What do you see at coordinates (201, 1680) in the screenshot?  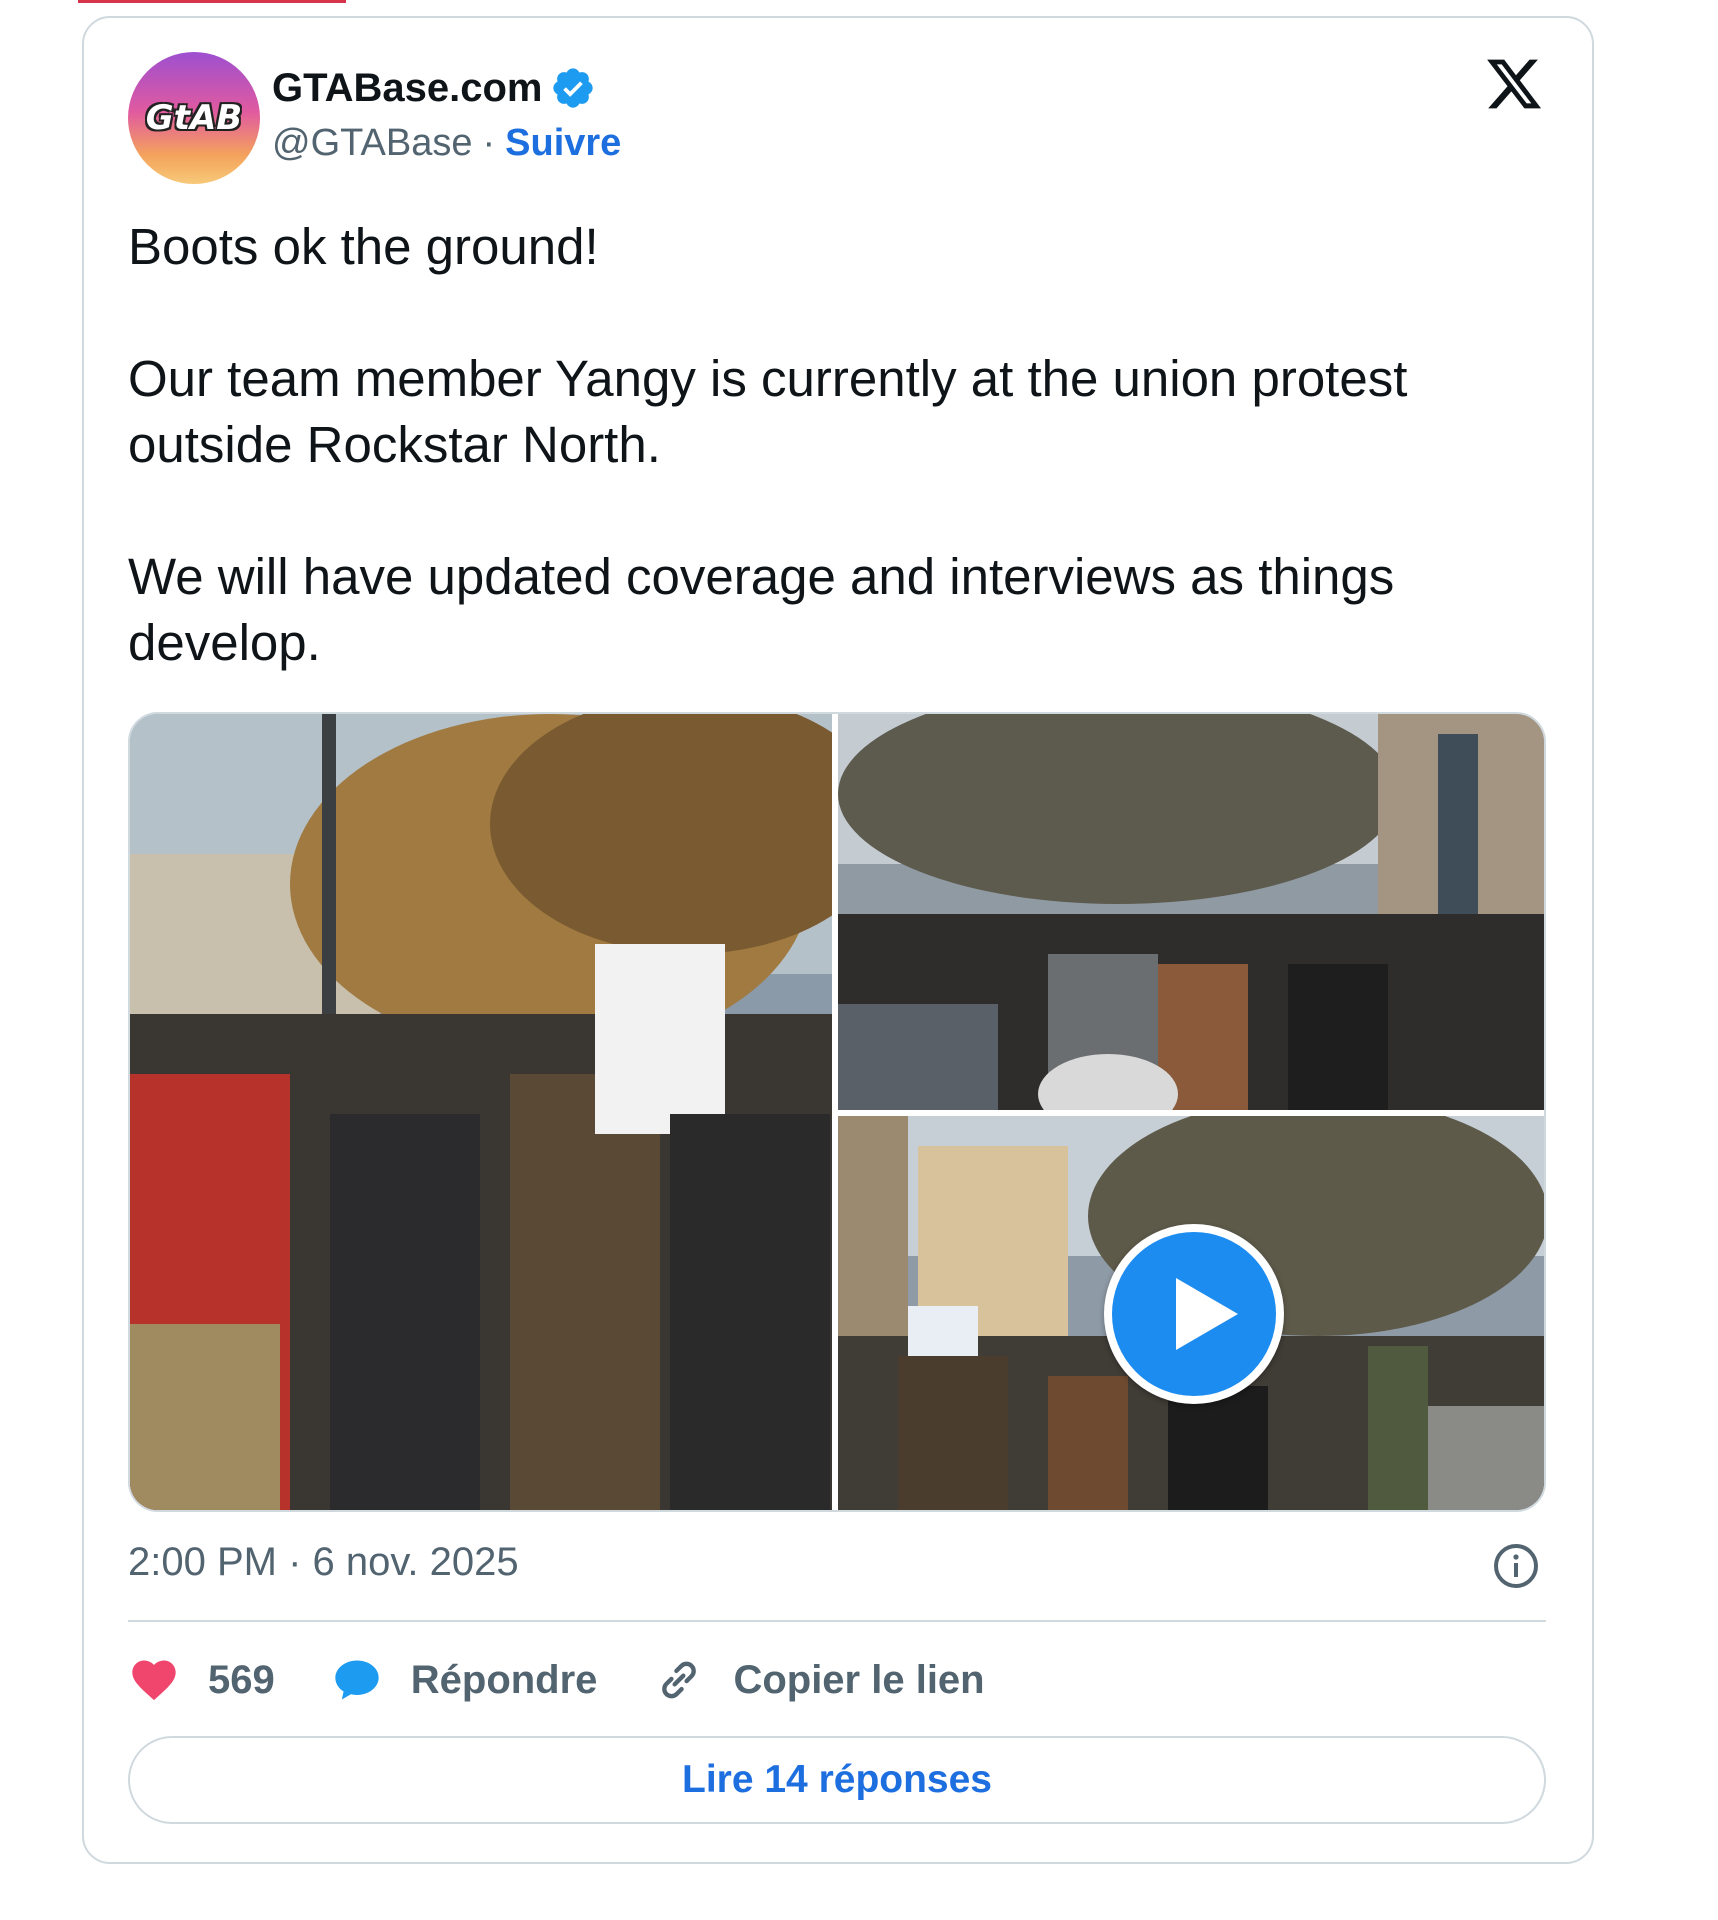 I see `like-button: 569` at bounding box center [201, 1680].